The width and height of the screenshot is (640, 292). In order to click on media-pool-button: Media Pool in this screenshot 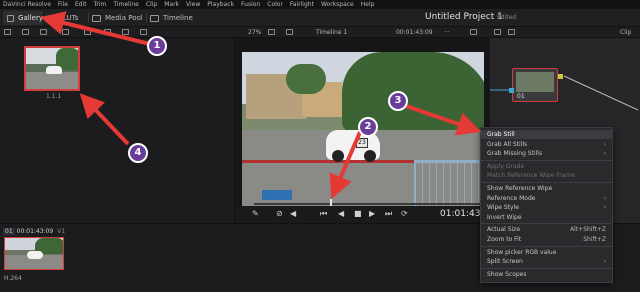, I will do `click(117, 18)`.